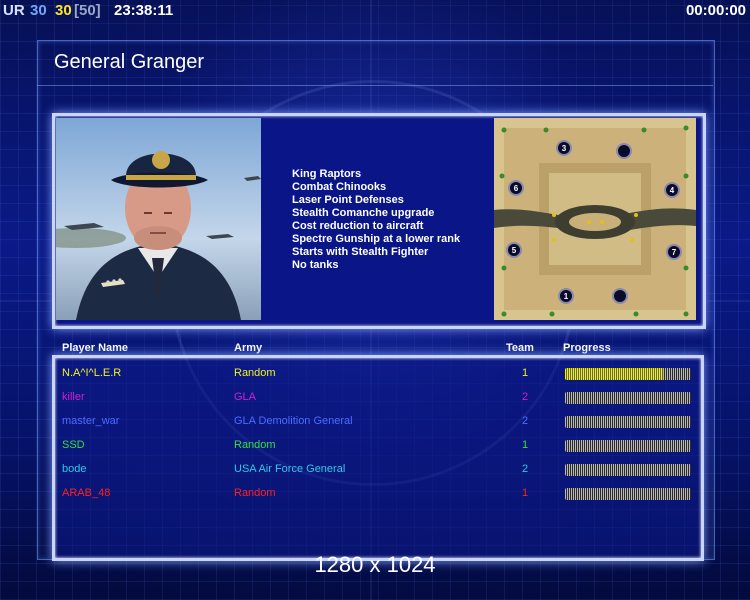  I want to click on perk-item: Laser Point Defenses, so click(348, 200).